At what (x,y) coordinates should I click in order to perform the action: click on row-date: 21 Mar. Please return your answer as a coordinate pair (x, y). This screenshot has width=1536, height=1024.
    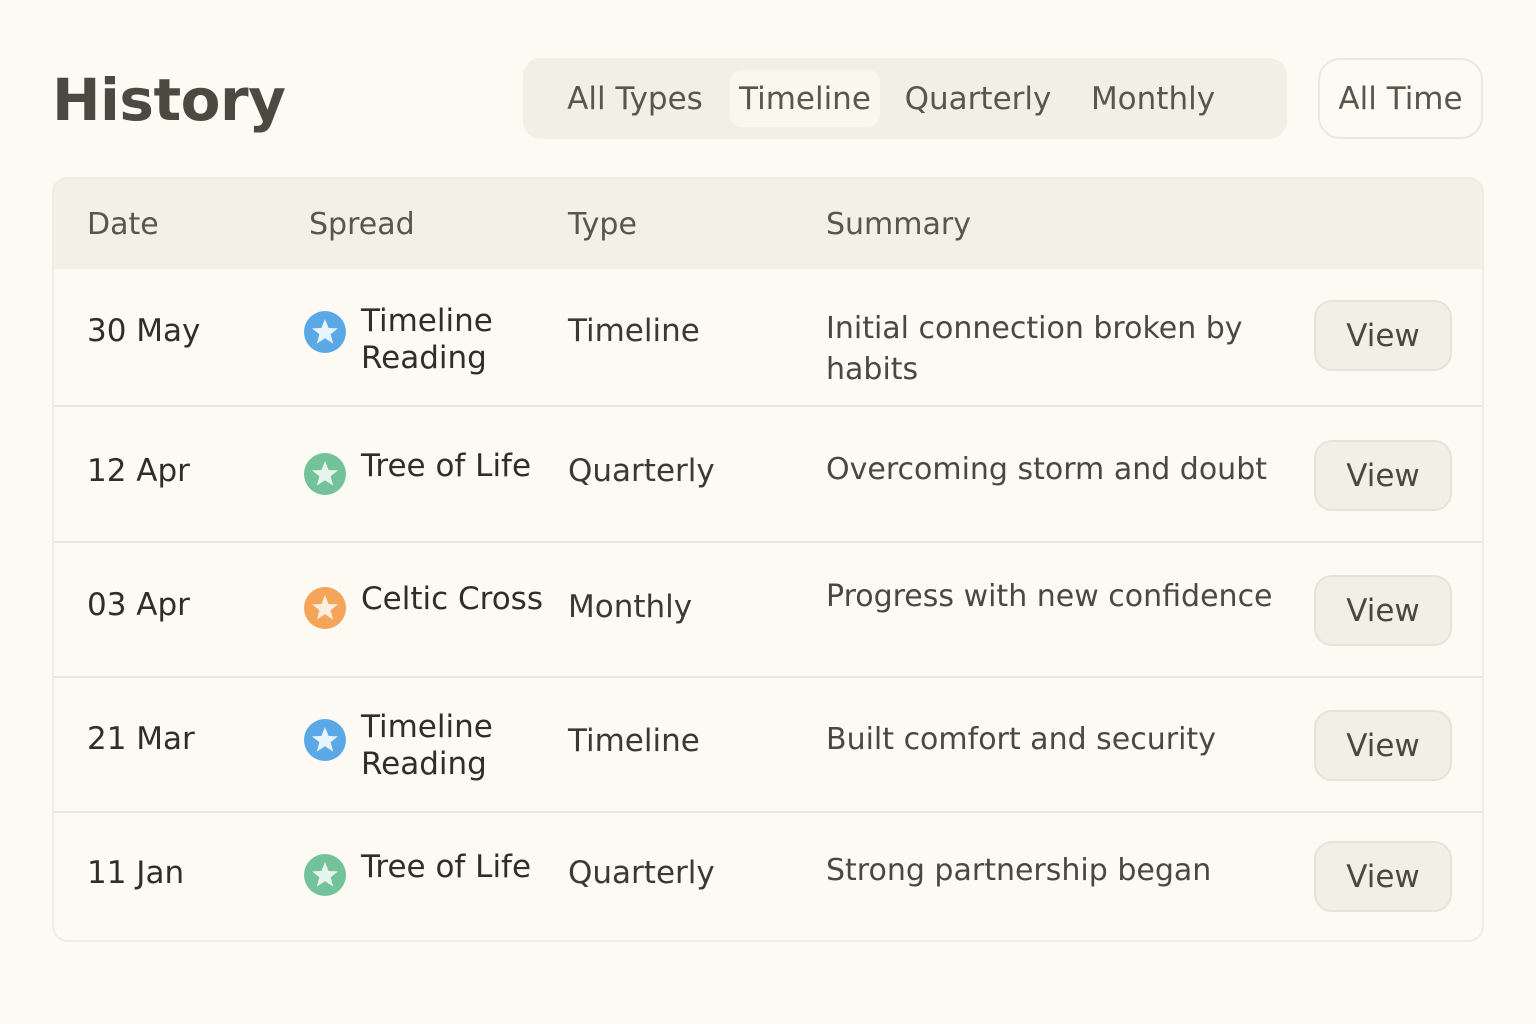
    Looking at the image, I should click on (141, 739).